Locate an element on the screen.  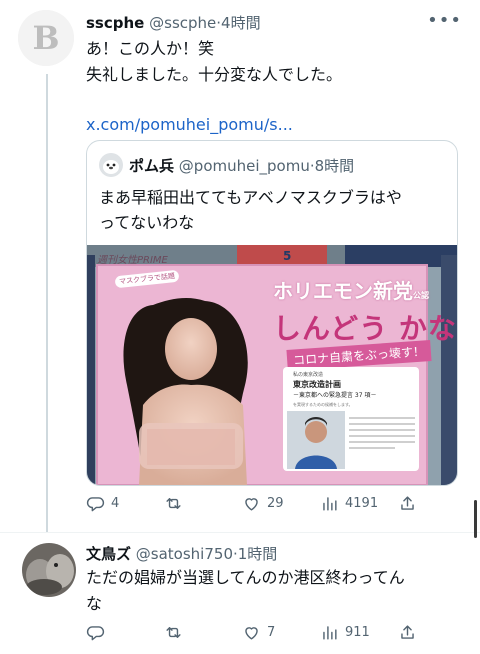
poster-man-photo is located at coordinates (316, 440).